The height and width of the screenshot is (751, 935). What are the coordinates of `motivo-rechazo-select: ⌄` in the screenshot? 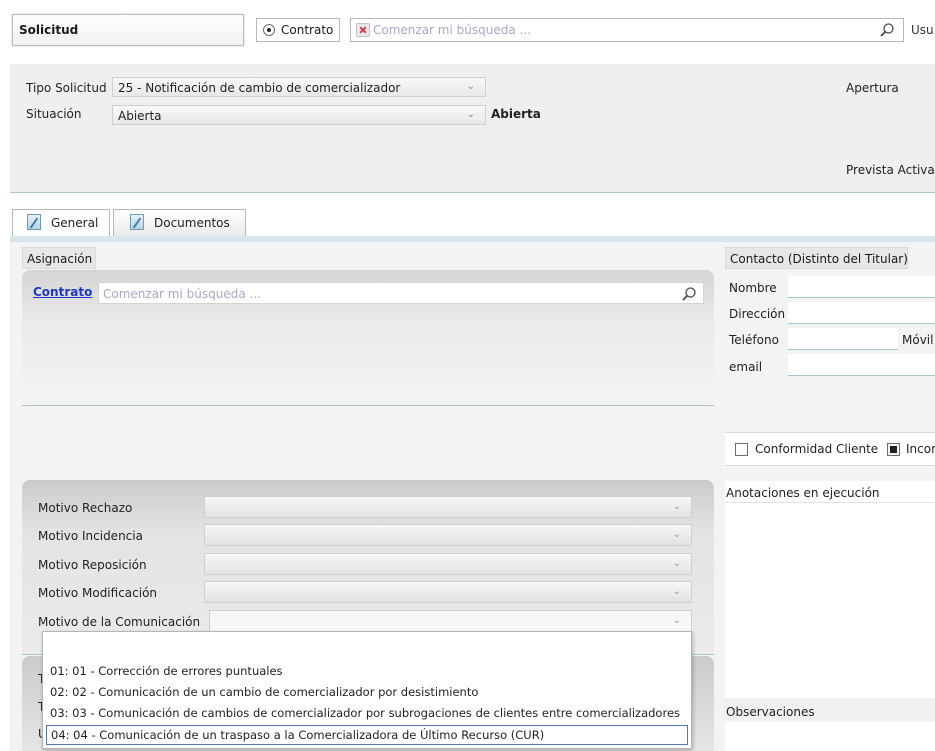 It's located at (448, 507).